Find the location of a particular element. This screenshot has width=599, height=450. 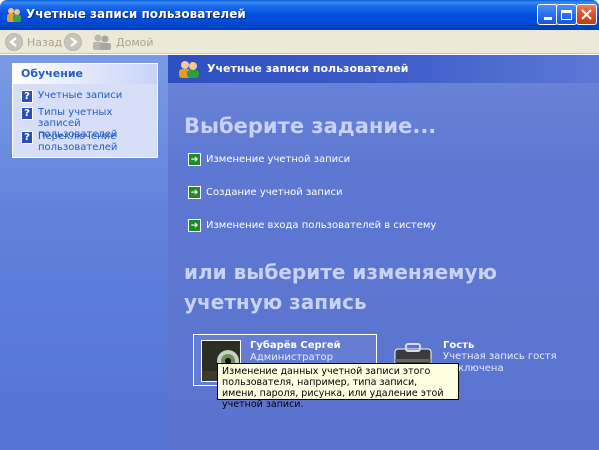

title-bar: Учетные записи пользователей is located at coordinates (299, 15).